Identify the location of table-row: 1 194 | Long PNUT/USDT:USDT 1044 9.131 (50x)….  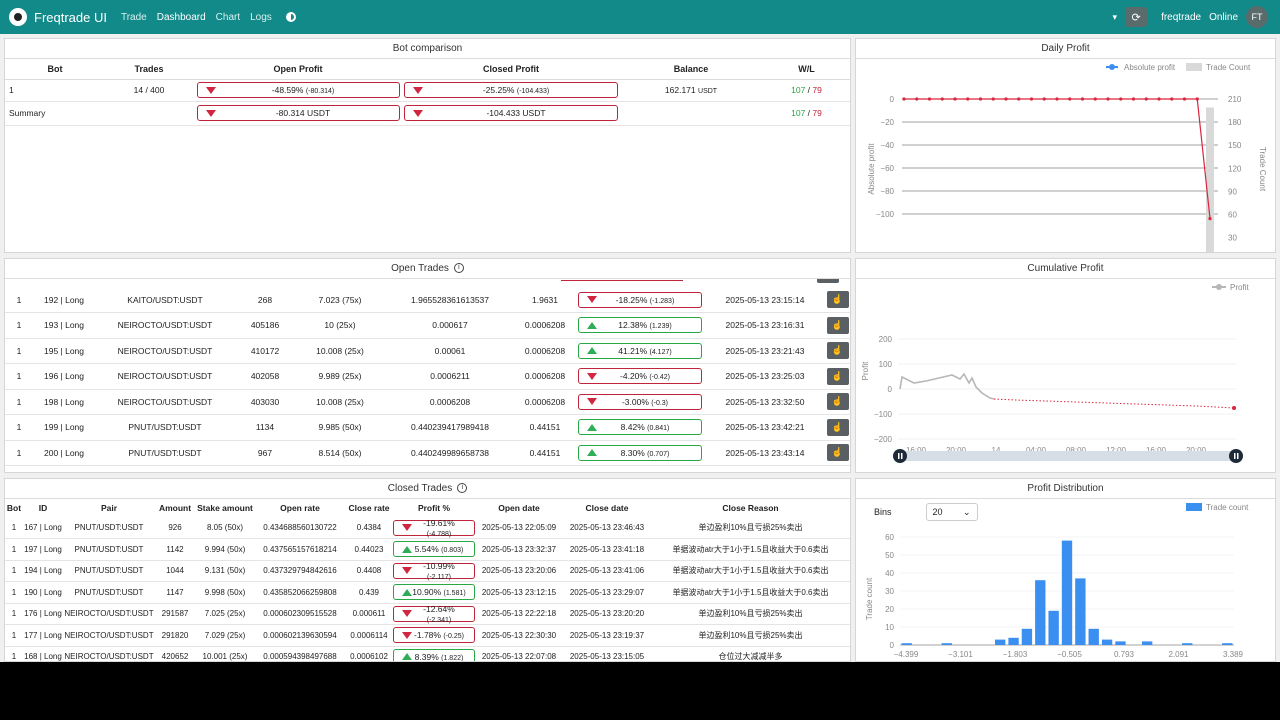
(427, 571).